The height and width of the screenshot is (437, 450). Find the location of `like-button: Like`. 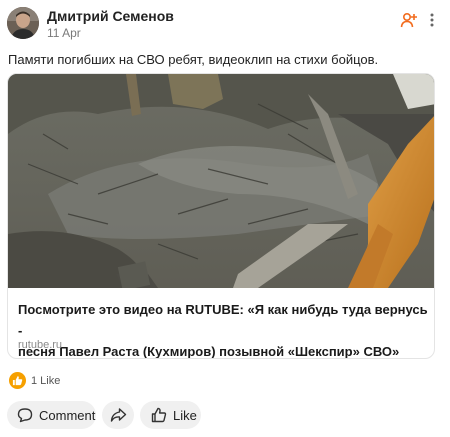

like-button: Like is located at coordinates (170, 415).